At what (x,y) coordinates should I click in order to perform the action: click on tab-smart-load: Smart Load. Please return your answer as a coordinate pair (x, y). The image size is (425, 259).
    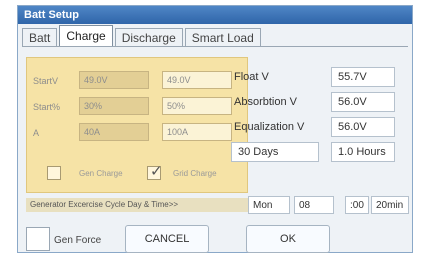
    Looking at the image, I should click on (222, 37).